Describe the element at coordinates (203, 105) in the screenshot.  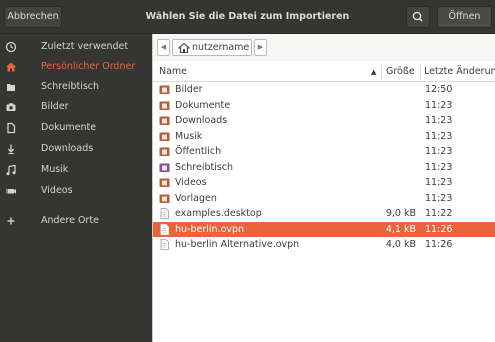
I see `file-name: Dokumente` at that location.